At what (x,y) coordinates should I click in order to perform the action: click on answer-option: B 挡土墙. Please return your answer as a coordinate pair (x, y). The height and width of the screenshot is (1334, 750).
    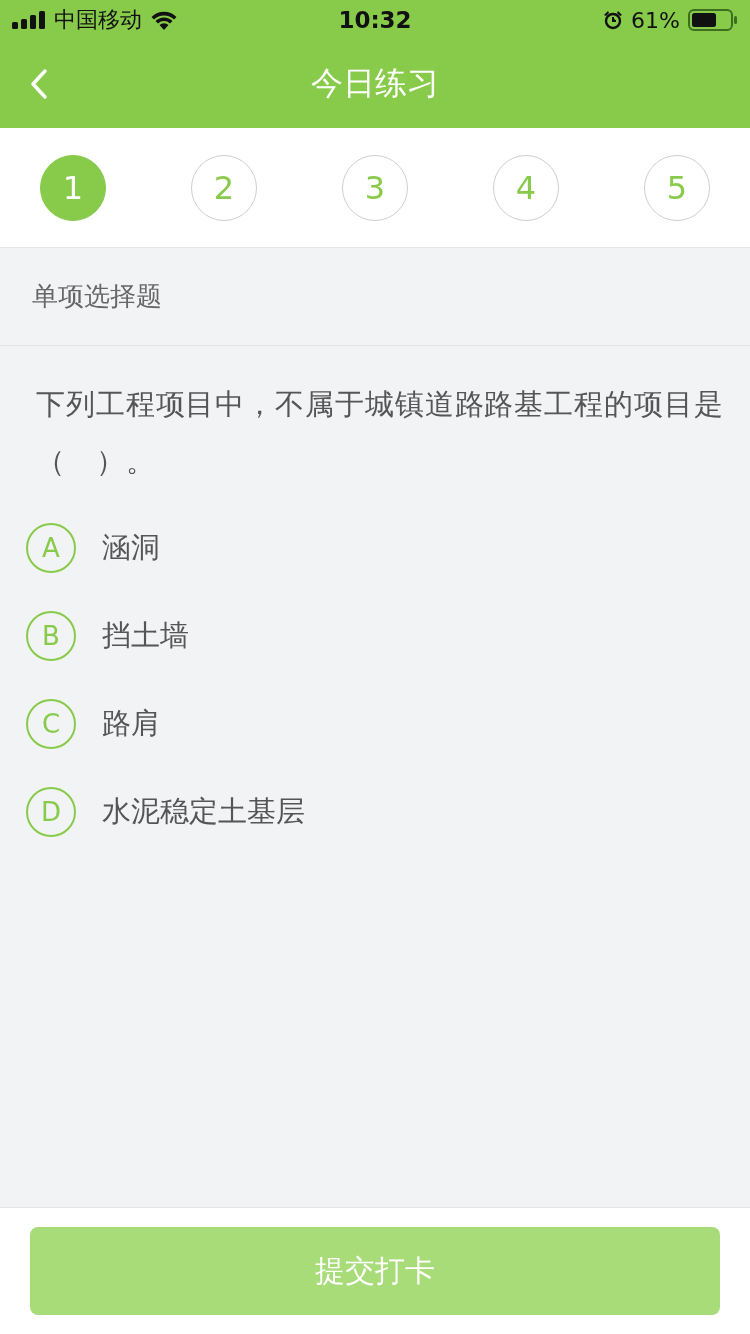
    Looking at the image, I should click on (375, 636).